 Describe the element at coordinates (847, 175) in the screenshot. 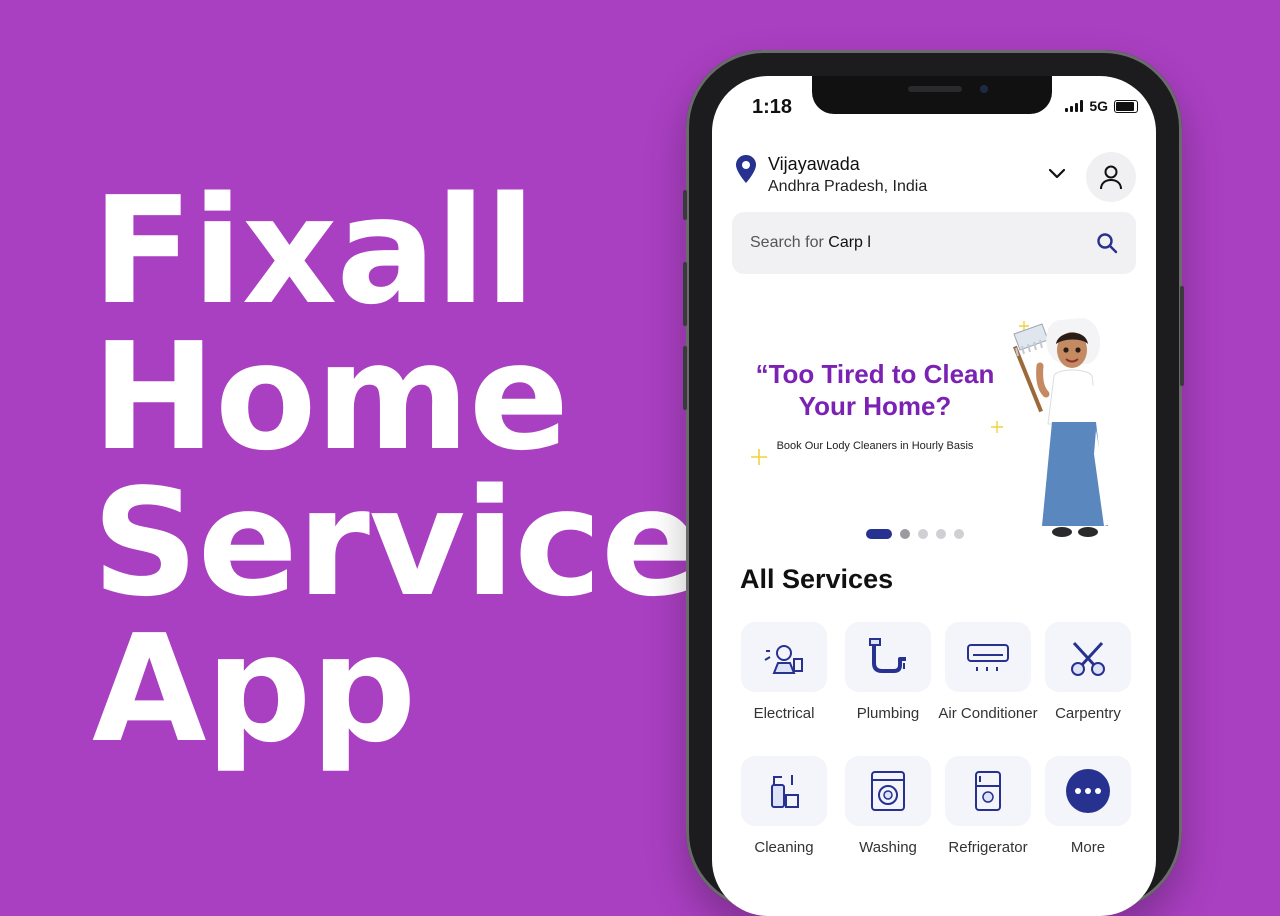

I see `location-text: Vijayawada Andhra Pradesh, India` at that location.